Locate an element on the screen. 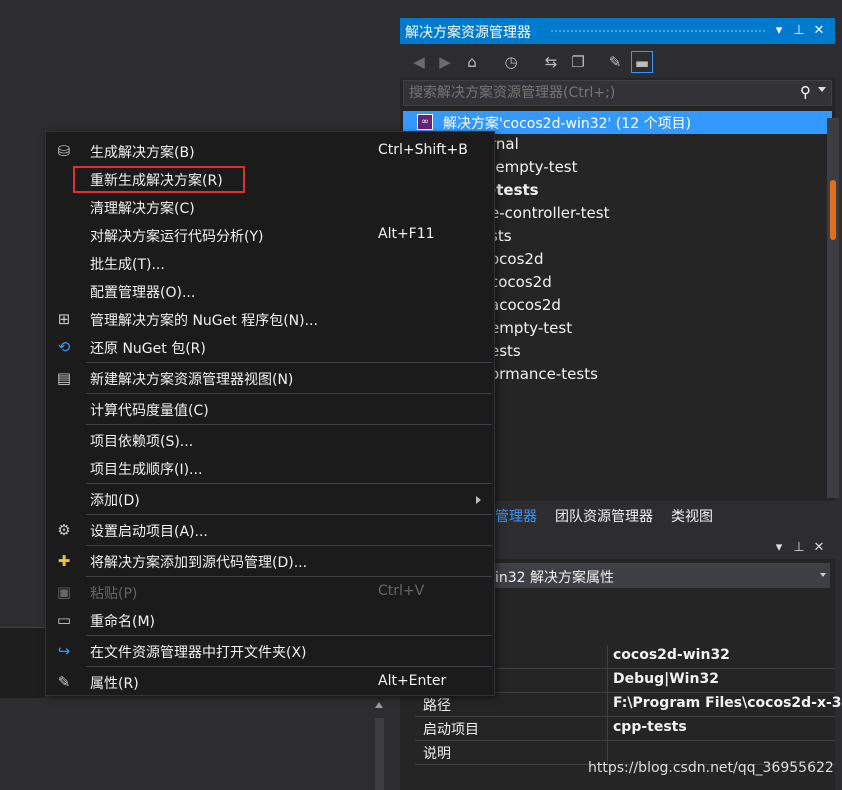 Image resolution: width=842 pixels, height=790 pixels. menu-item-shortcut: Alt+Enter is located at coordinates (412, 681).